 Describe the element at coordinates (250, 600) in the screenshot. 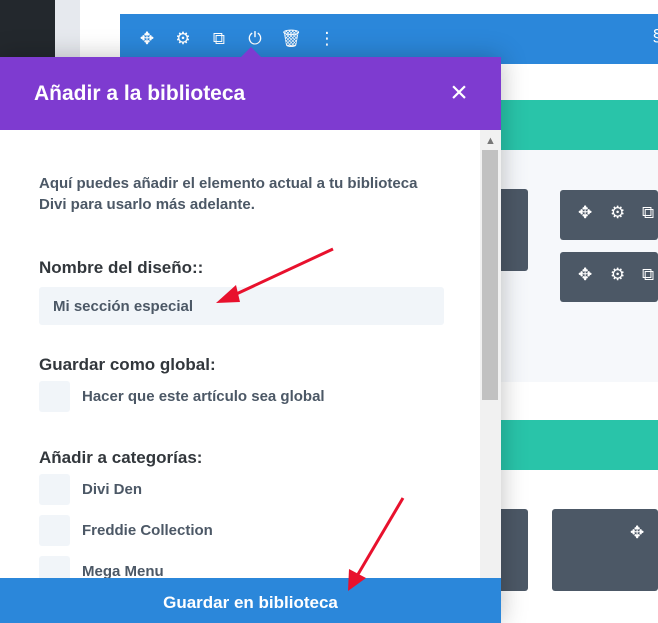

I see `save-to-library-button: Guardar en biblioteca` at that location.